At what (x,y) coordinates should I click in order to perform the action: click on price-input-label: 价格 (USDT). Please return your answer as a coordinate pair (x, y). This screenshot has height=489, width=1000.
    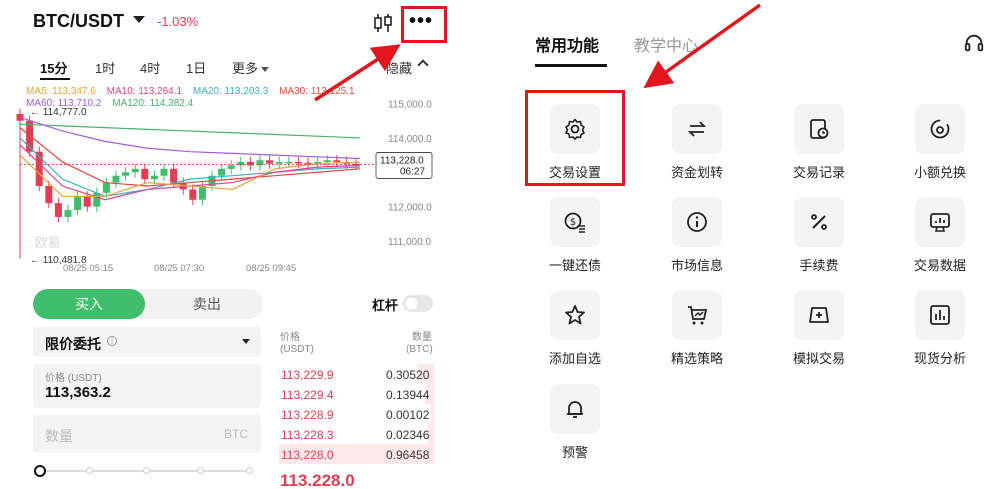
    Looking at the image, I should click on (73, 378).